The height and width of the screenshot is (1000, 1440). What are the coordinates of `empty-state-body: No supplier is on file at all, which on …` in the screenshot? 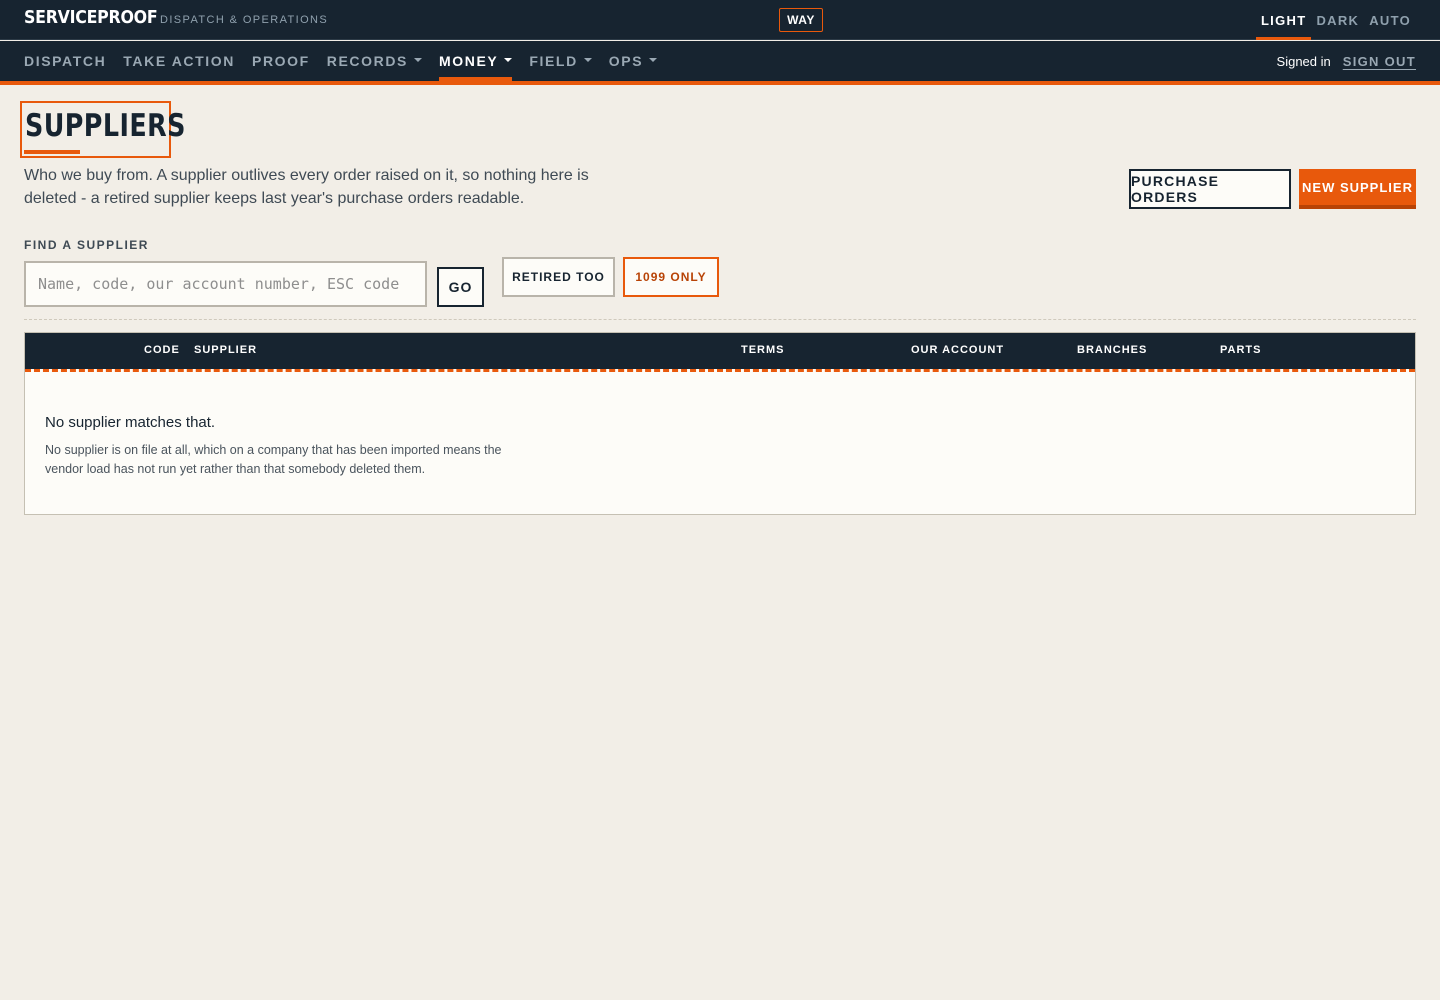 It's located at (273, 459).